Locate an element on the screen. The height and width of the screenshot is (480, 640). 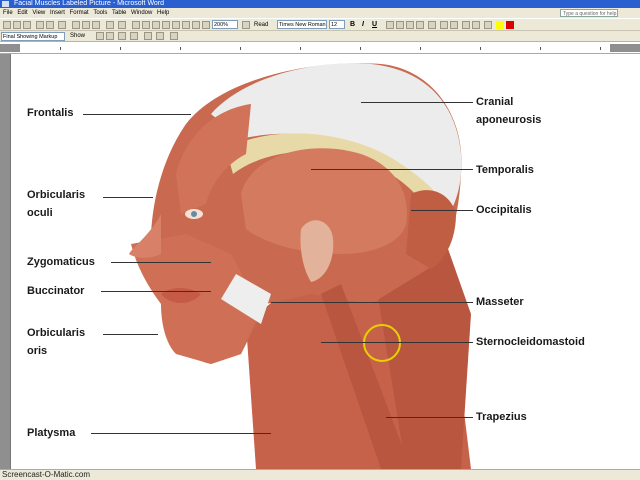
drawing-icon is located at coordinates (186, 25).